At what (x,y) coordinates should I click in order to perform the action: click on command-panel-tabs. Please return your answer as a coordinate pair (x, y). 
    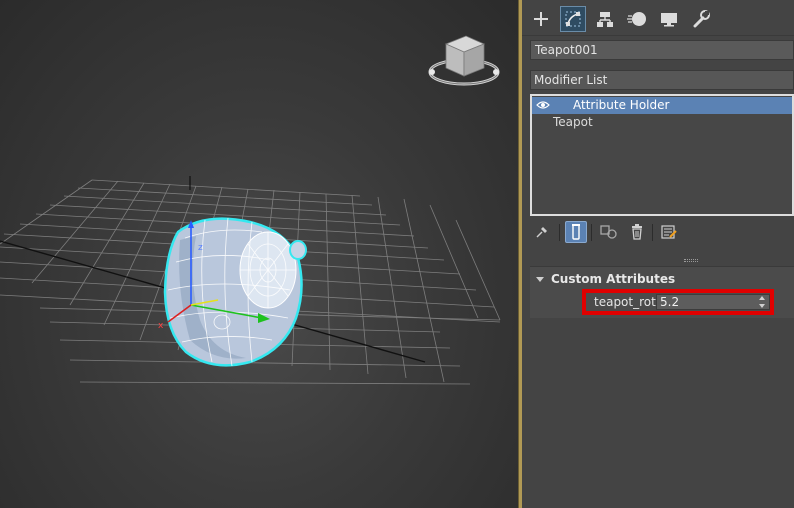
    Looking at the image, I should click on (658, 18).